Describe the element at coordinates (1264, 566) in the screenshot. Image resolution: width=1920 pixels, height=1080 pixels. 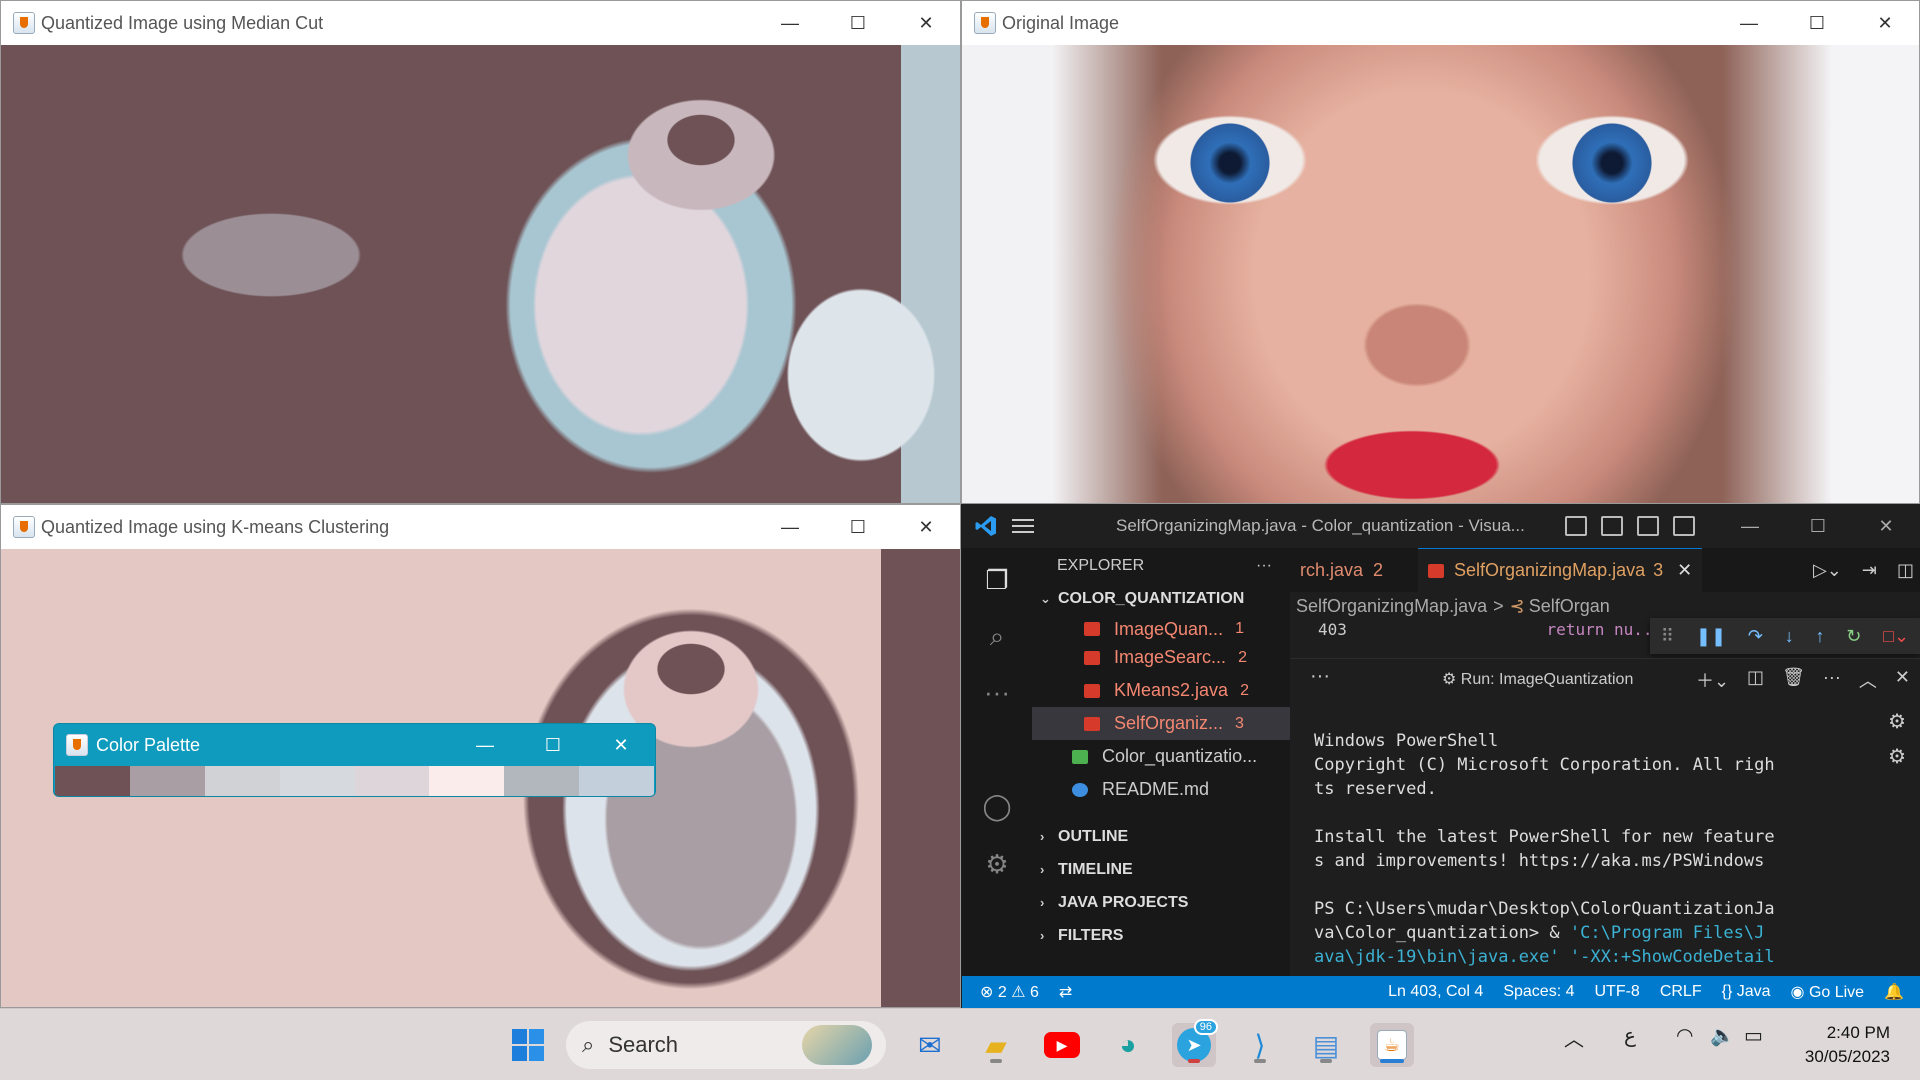
I see `explorer-more-button: ···` at that location.